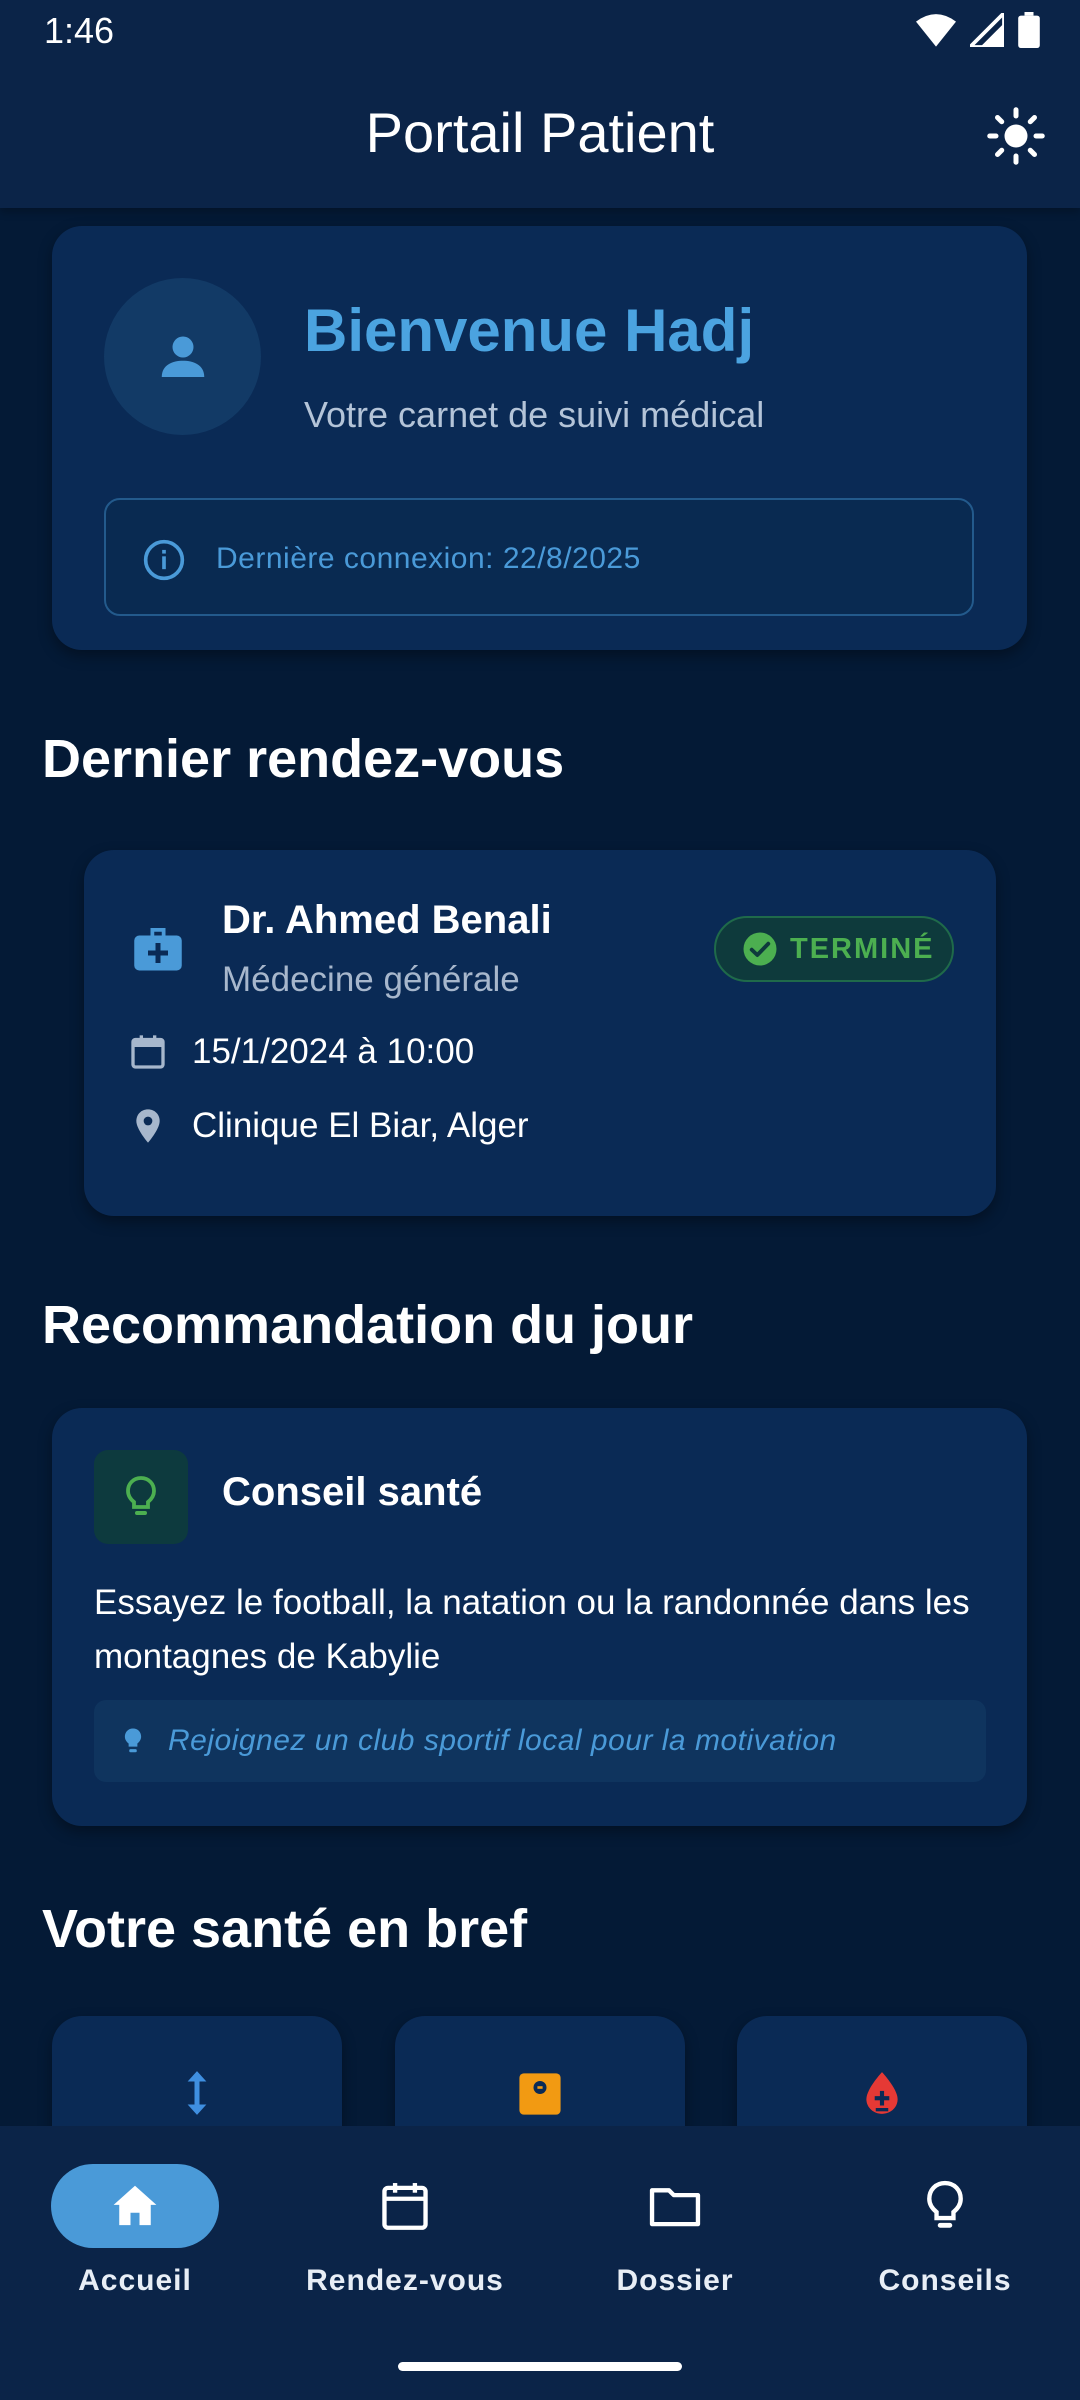 Image resolution: width=1080 pixels, height=2400 pixels. I want to click on status-badge: TERMINÉ, so click(834, 949).